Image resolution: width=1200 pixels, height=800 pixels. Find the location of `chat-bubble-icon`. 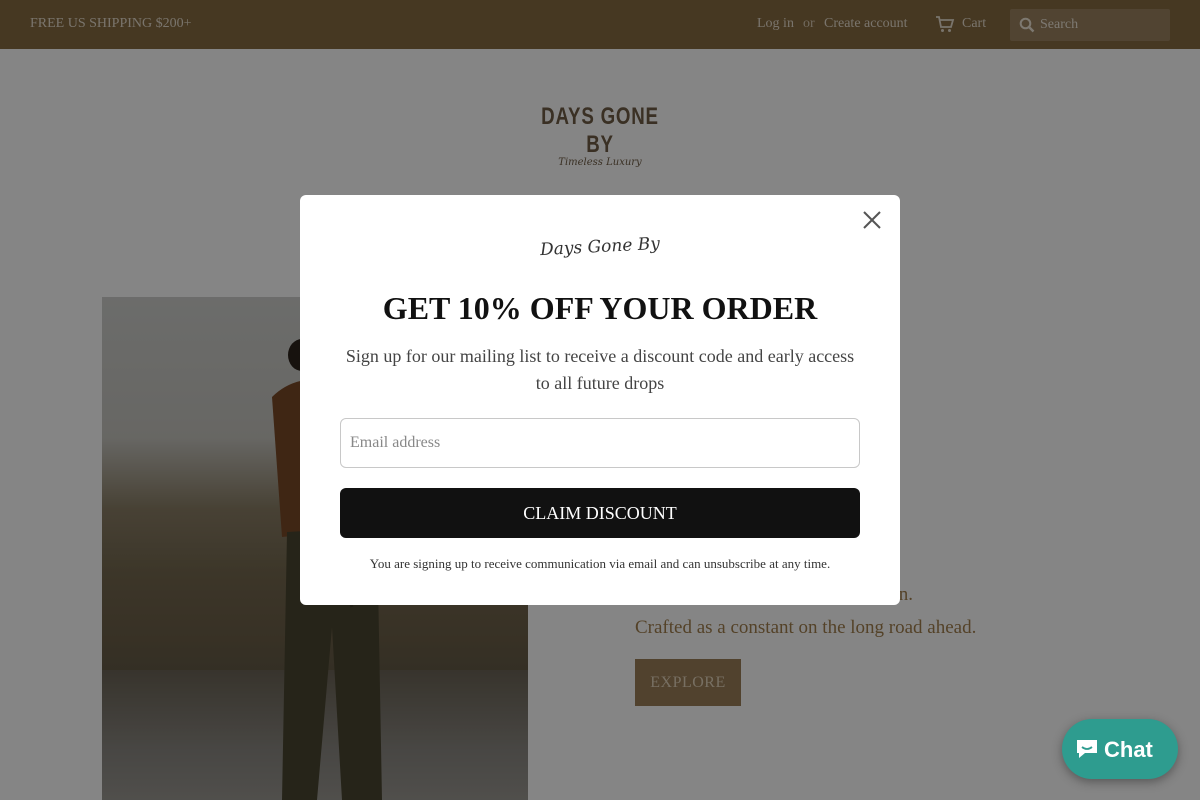

chat-bubble-icon is located at coordinates (1087, 749).